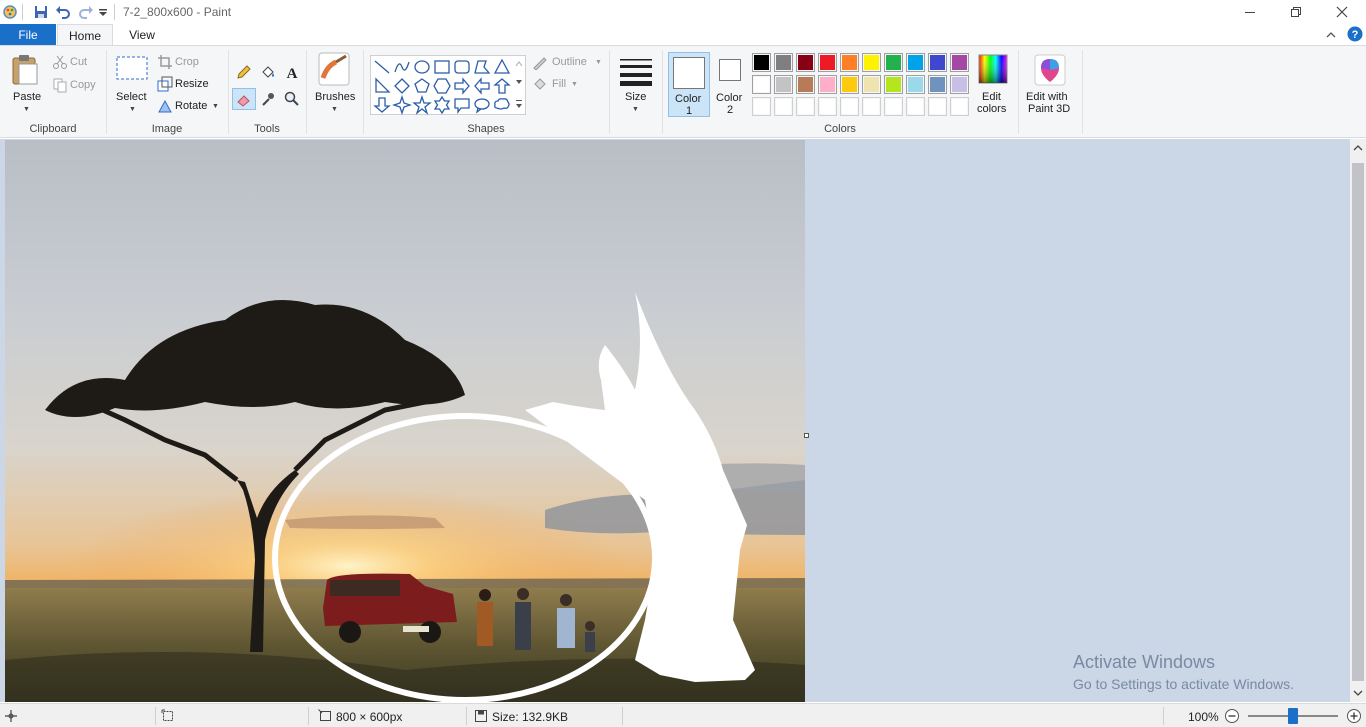 This screenshot has height=727, width=1366. Describe the element at coordinates (244, 99) in the screenshot. I see `eraser-tool` at that location.